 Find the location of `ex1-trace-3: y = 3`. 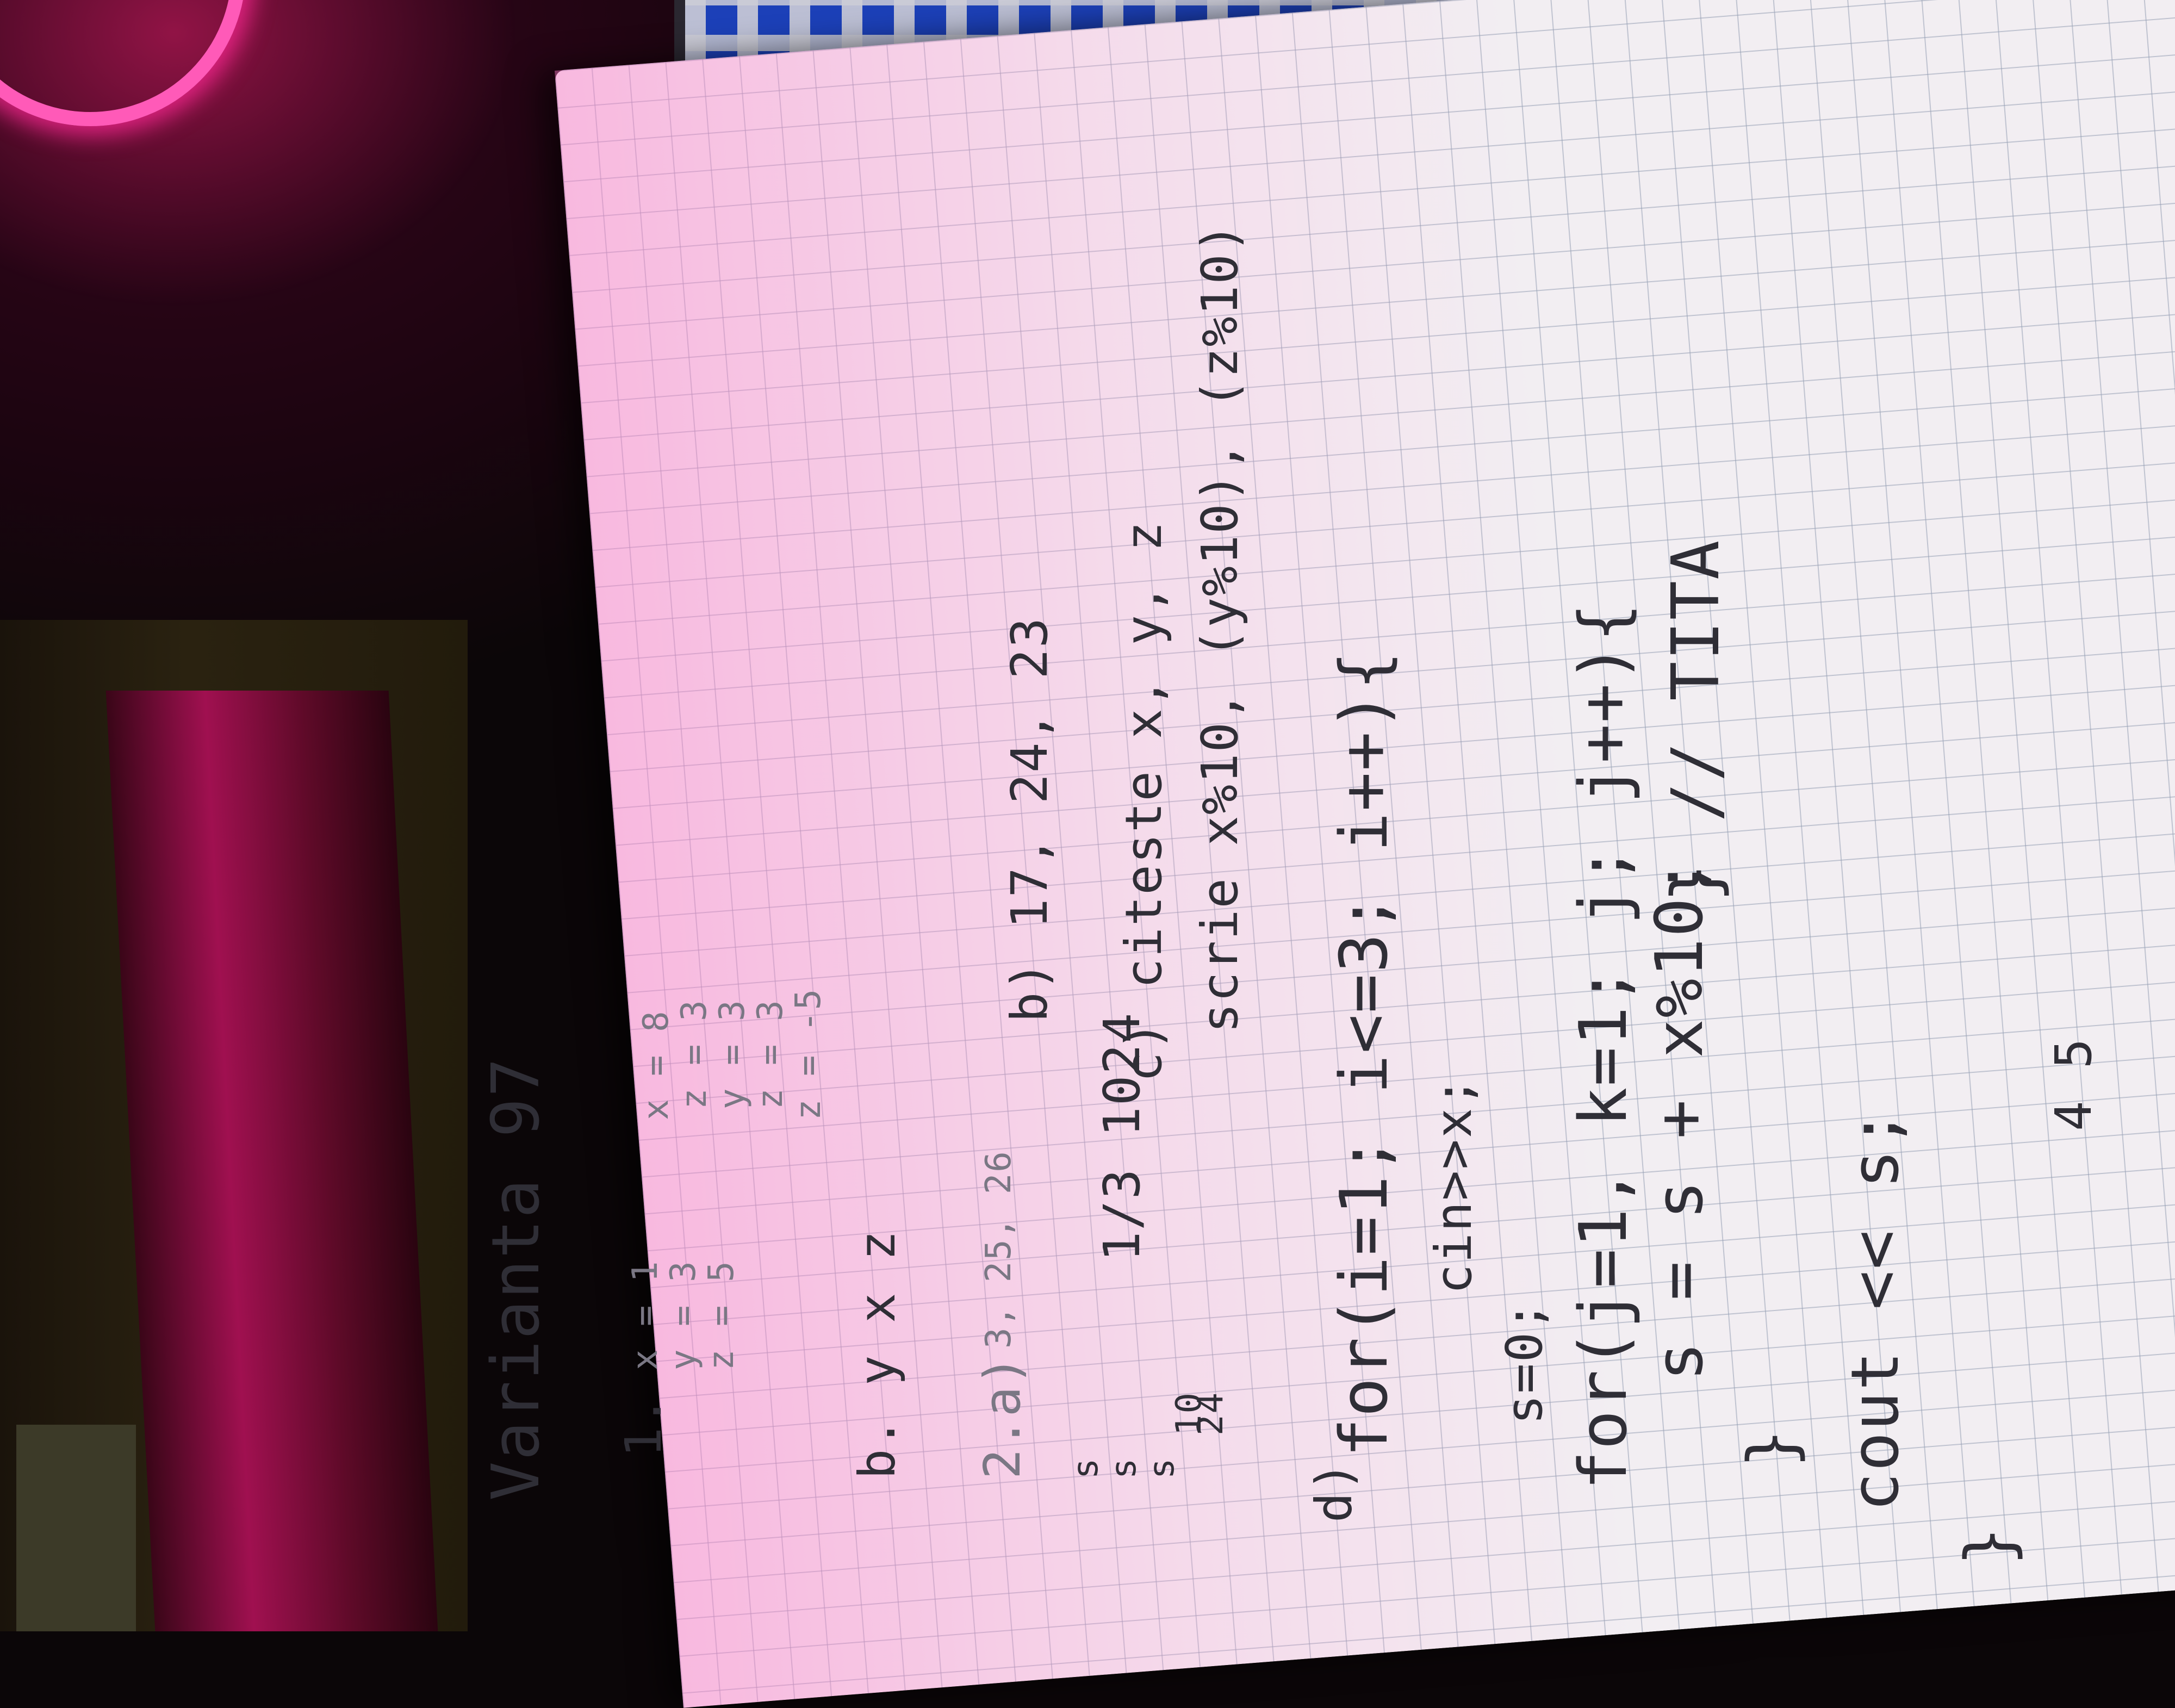

ex1-trace-3: y = 3 is located at coordinates (732, 1054).